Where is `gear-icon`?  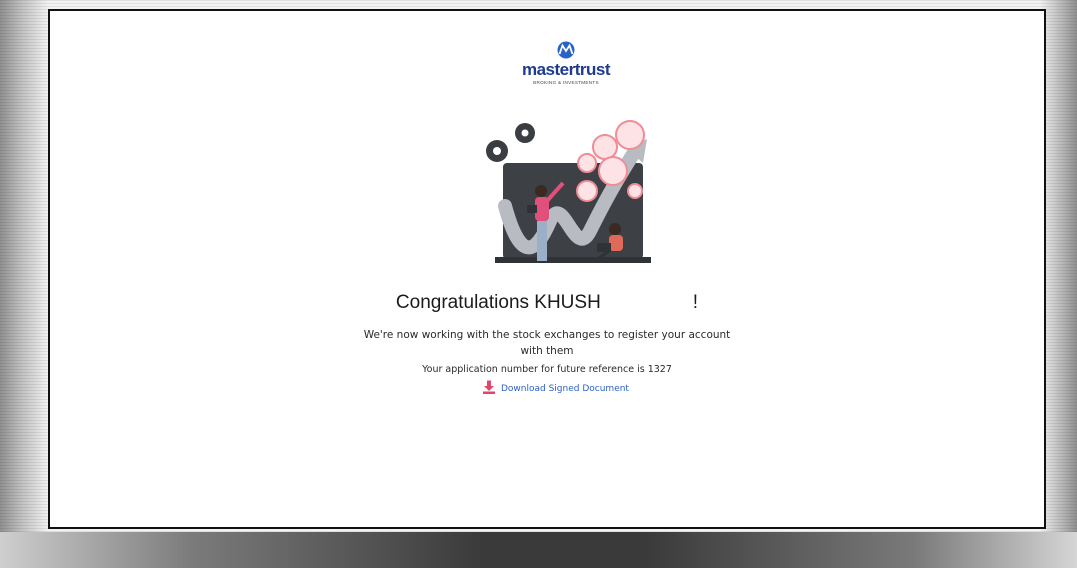 gear-icon is located at coordinates (510, 142).